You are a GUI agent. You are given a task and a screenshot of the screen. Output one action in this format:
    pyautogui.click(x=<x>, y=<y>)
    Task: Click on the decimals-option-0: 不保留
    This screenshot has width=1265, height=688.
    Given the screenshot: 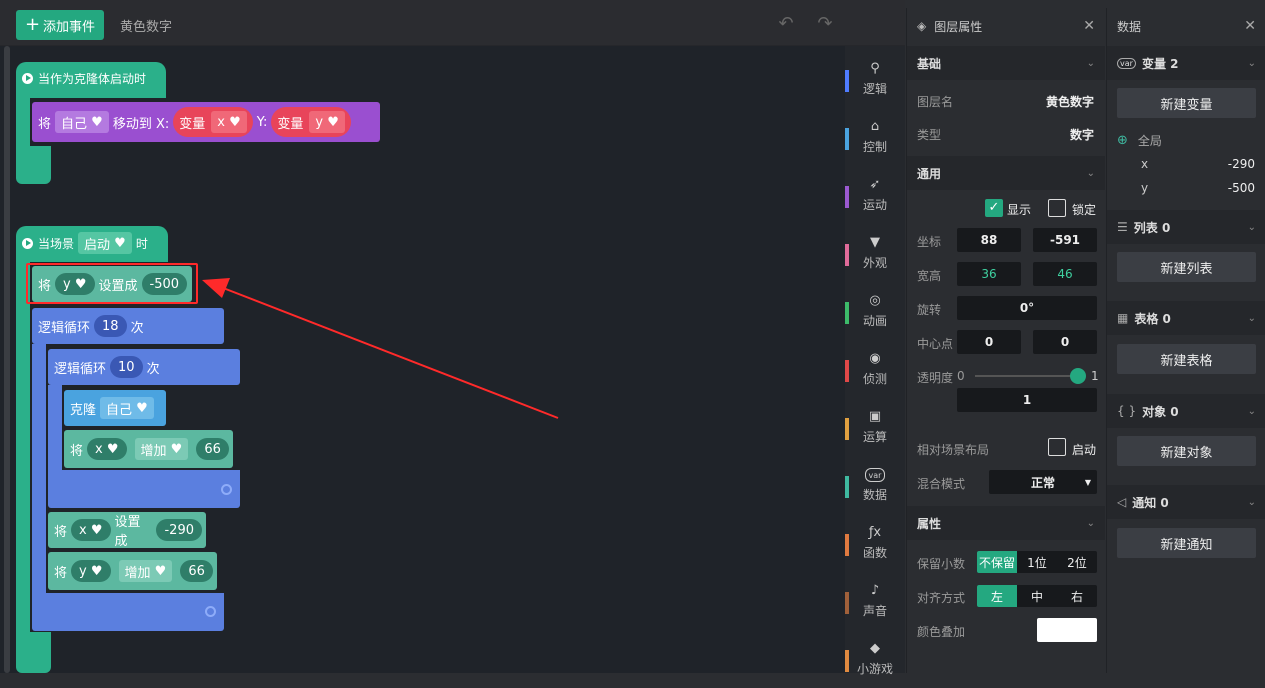 What is the action you would take?
    pyautogui.click(x=997, y=562)
    